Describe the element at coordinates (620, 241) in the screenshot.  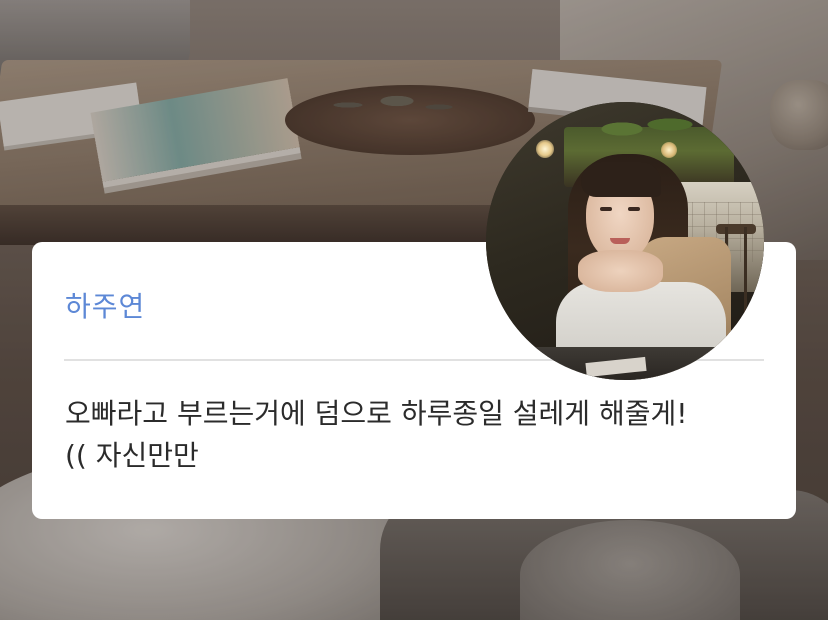
I see `avatar-photo-mouth` at that location.